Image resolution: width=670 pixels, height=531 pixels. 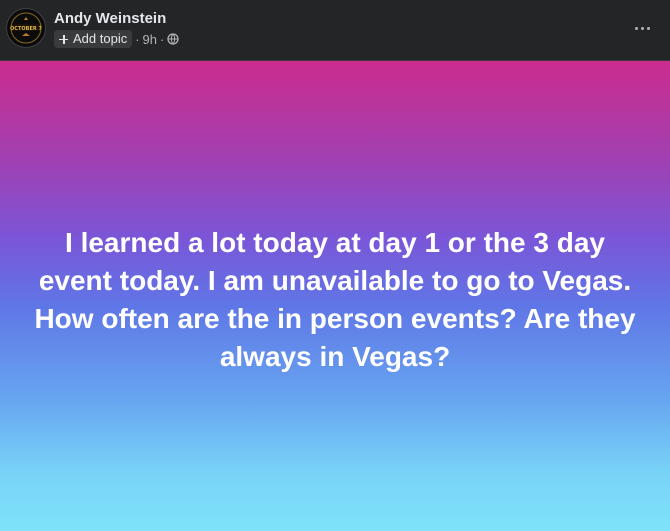 What do you see at coordinates (63, 39) in the screenshot?
I see `plus-icon` at bounding box center [63, 39].